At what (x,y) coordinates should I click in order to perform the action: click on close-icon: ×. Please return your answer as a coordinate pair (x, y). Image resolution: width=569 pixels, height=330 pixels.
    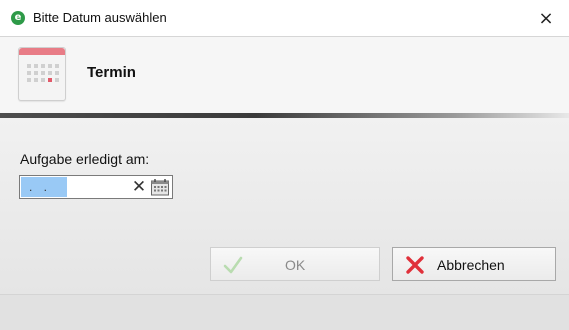
    Looking at the image, I should click on (546, 18).